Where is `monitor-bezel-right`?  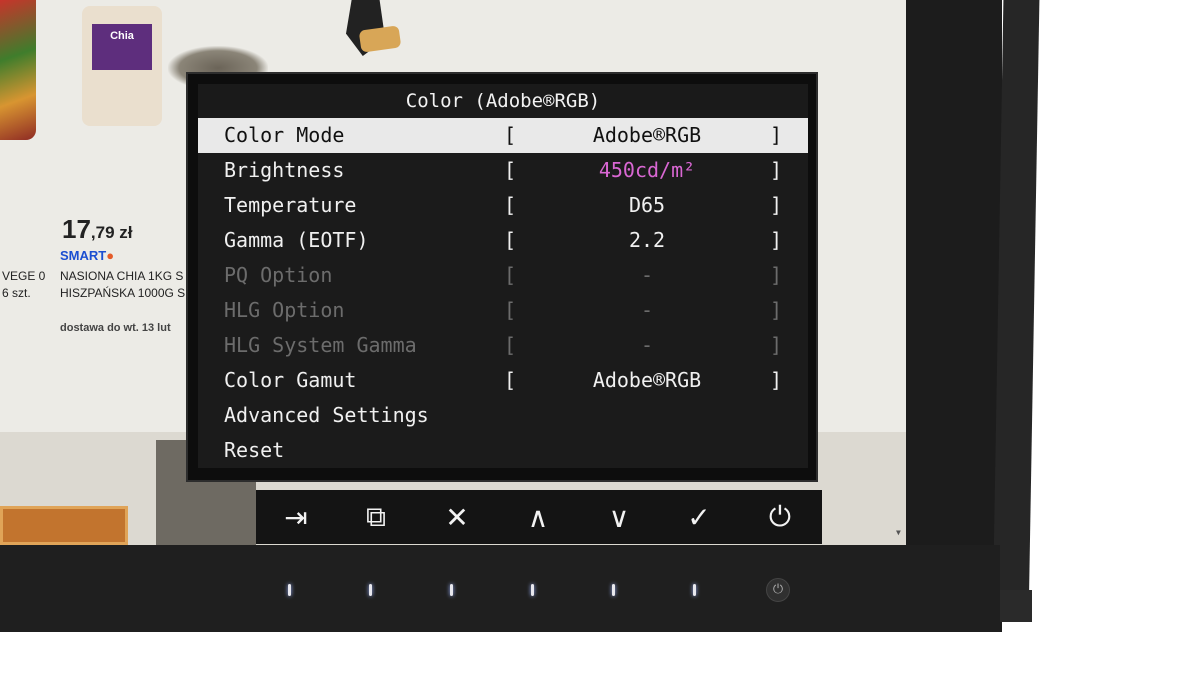
monitor-bezel-right is located at coordinates (954, 316).